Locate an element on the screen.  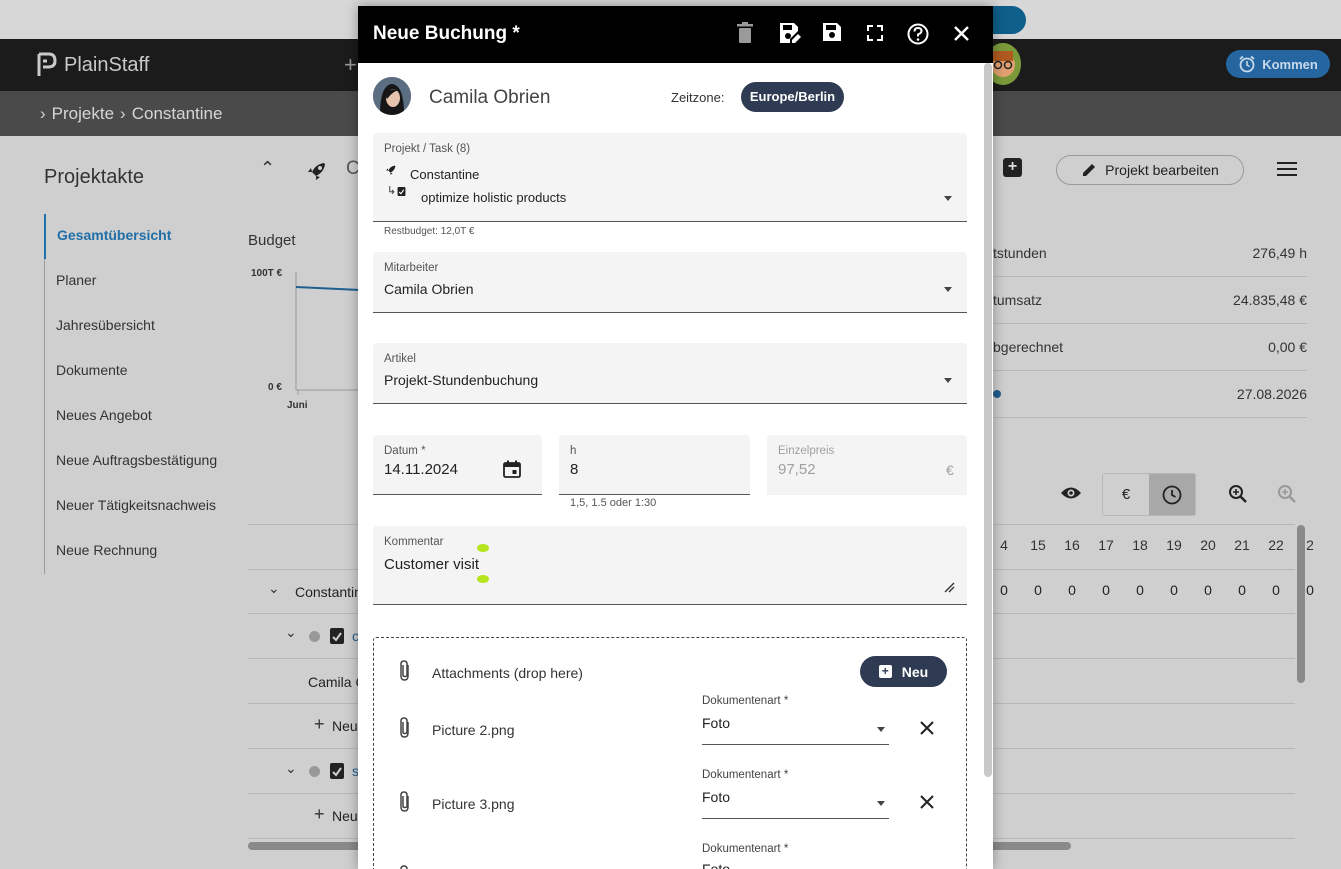
date-field: Datum * 14.11.2024 is located at coordinates (457, 465).